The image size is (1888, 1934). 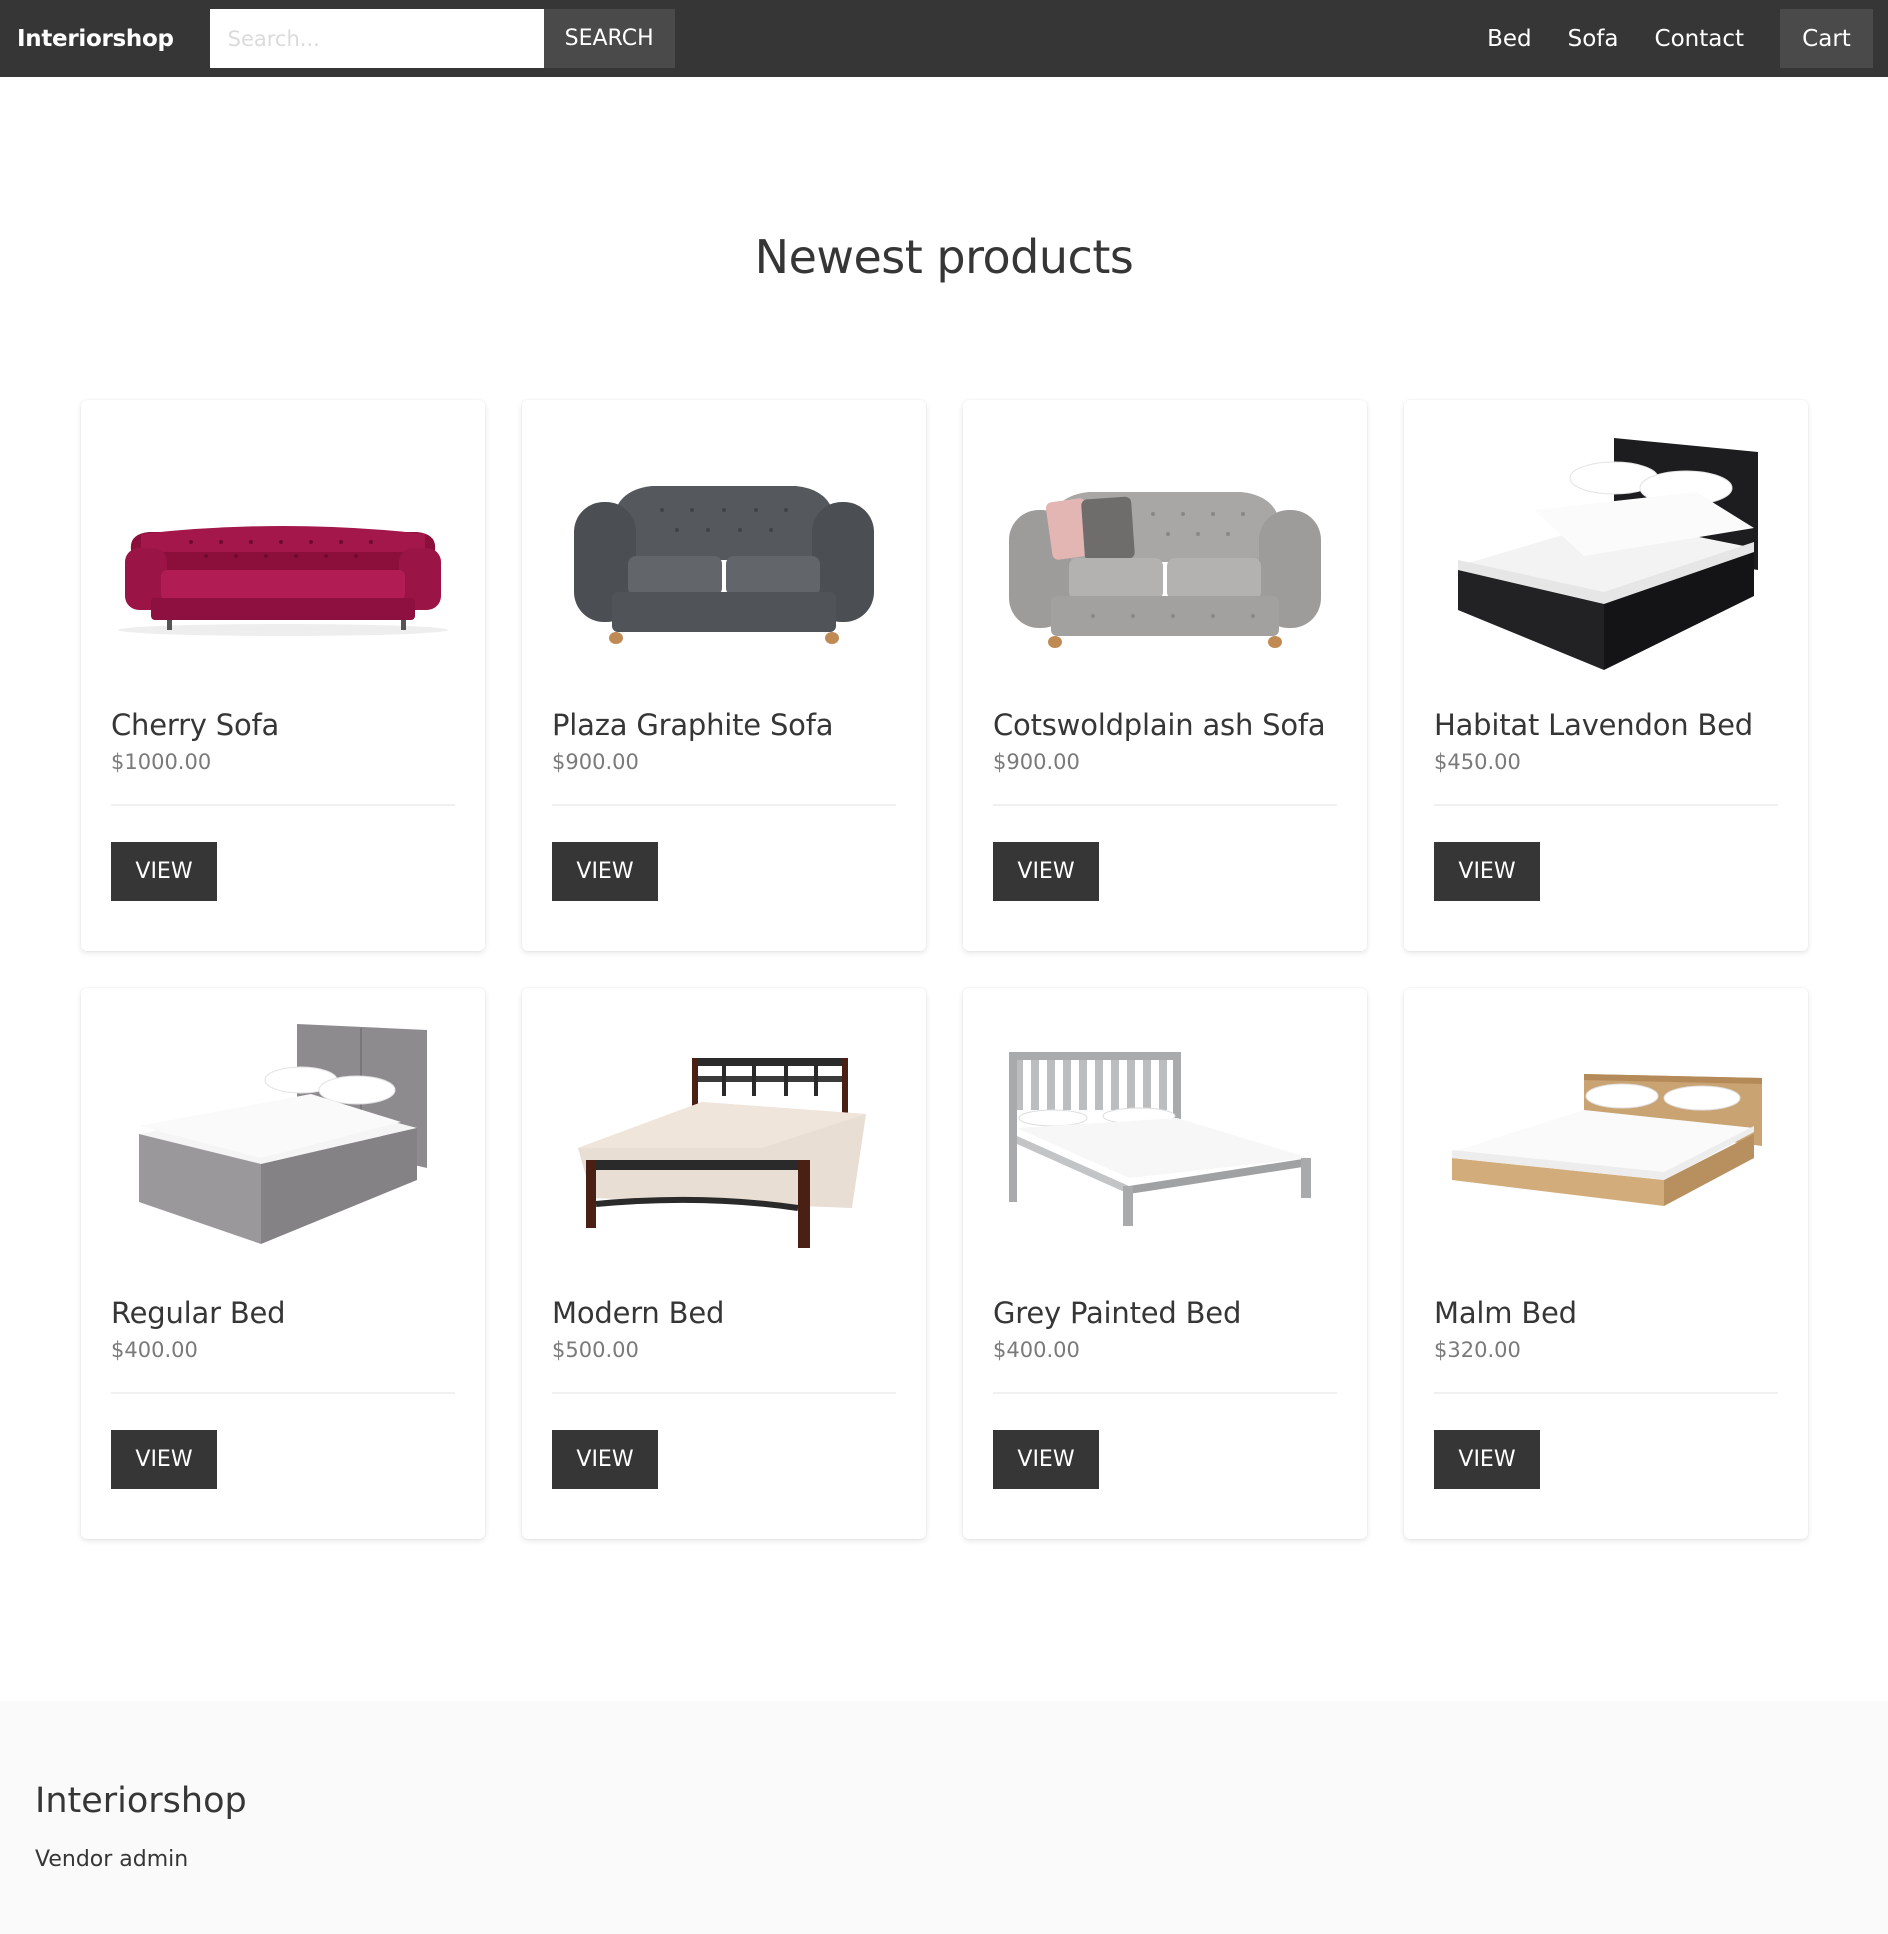 I want to click on cart-button: Cart, so click(x=1826, y=38).